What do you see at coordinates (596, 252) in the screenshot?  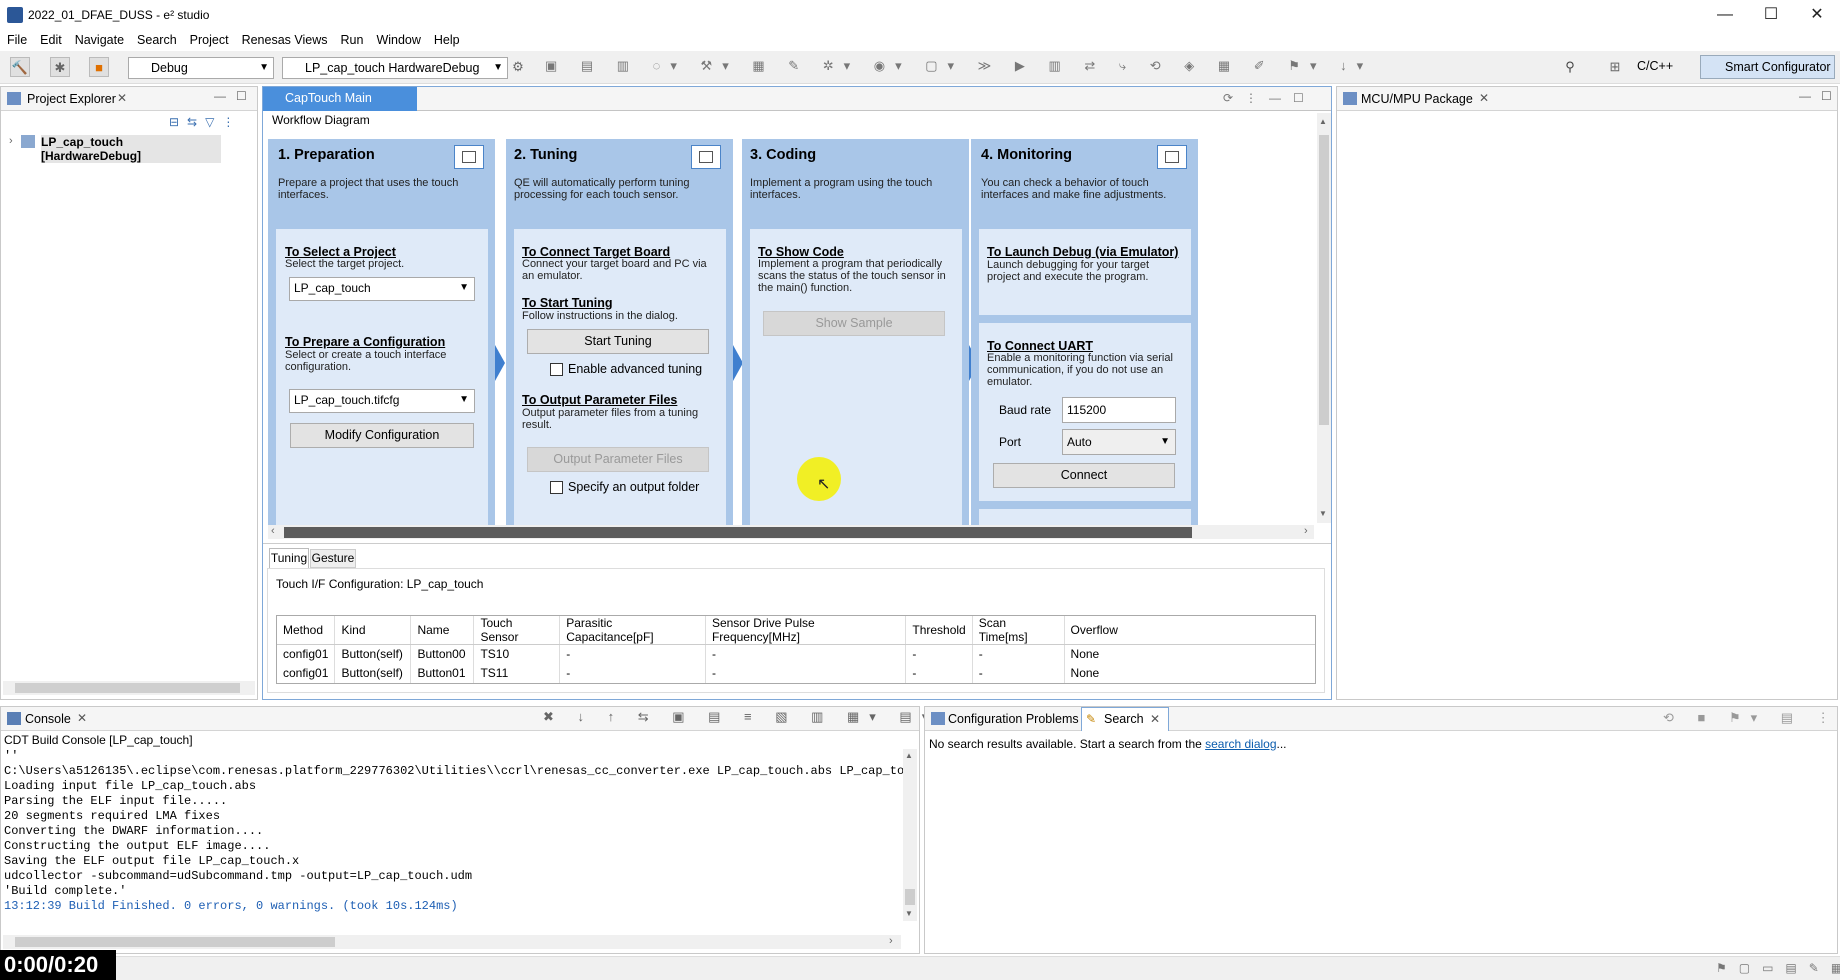 I see `connect-board-link: To Connect Target Board` at bounding box center [596, 252].